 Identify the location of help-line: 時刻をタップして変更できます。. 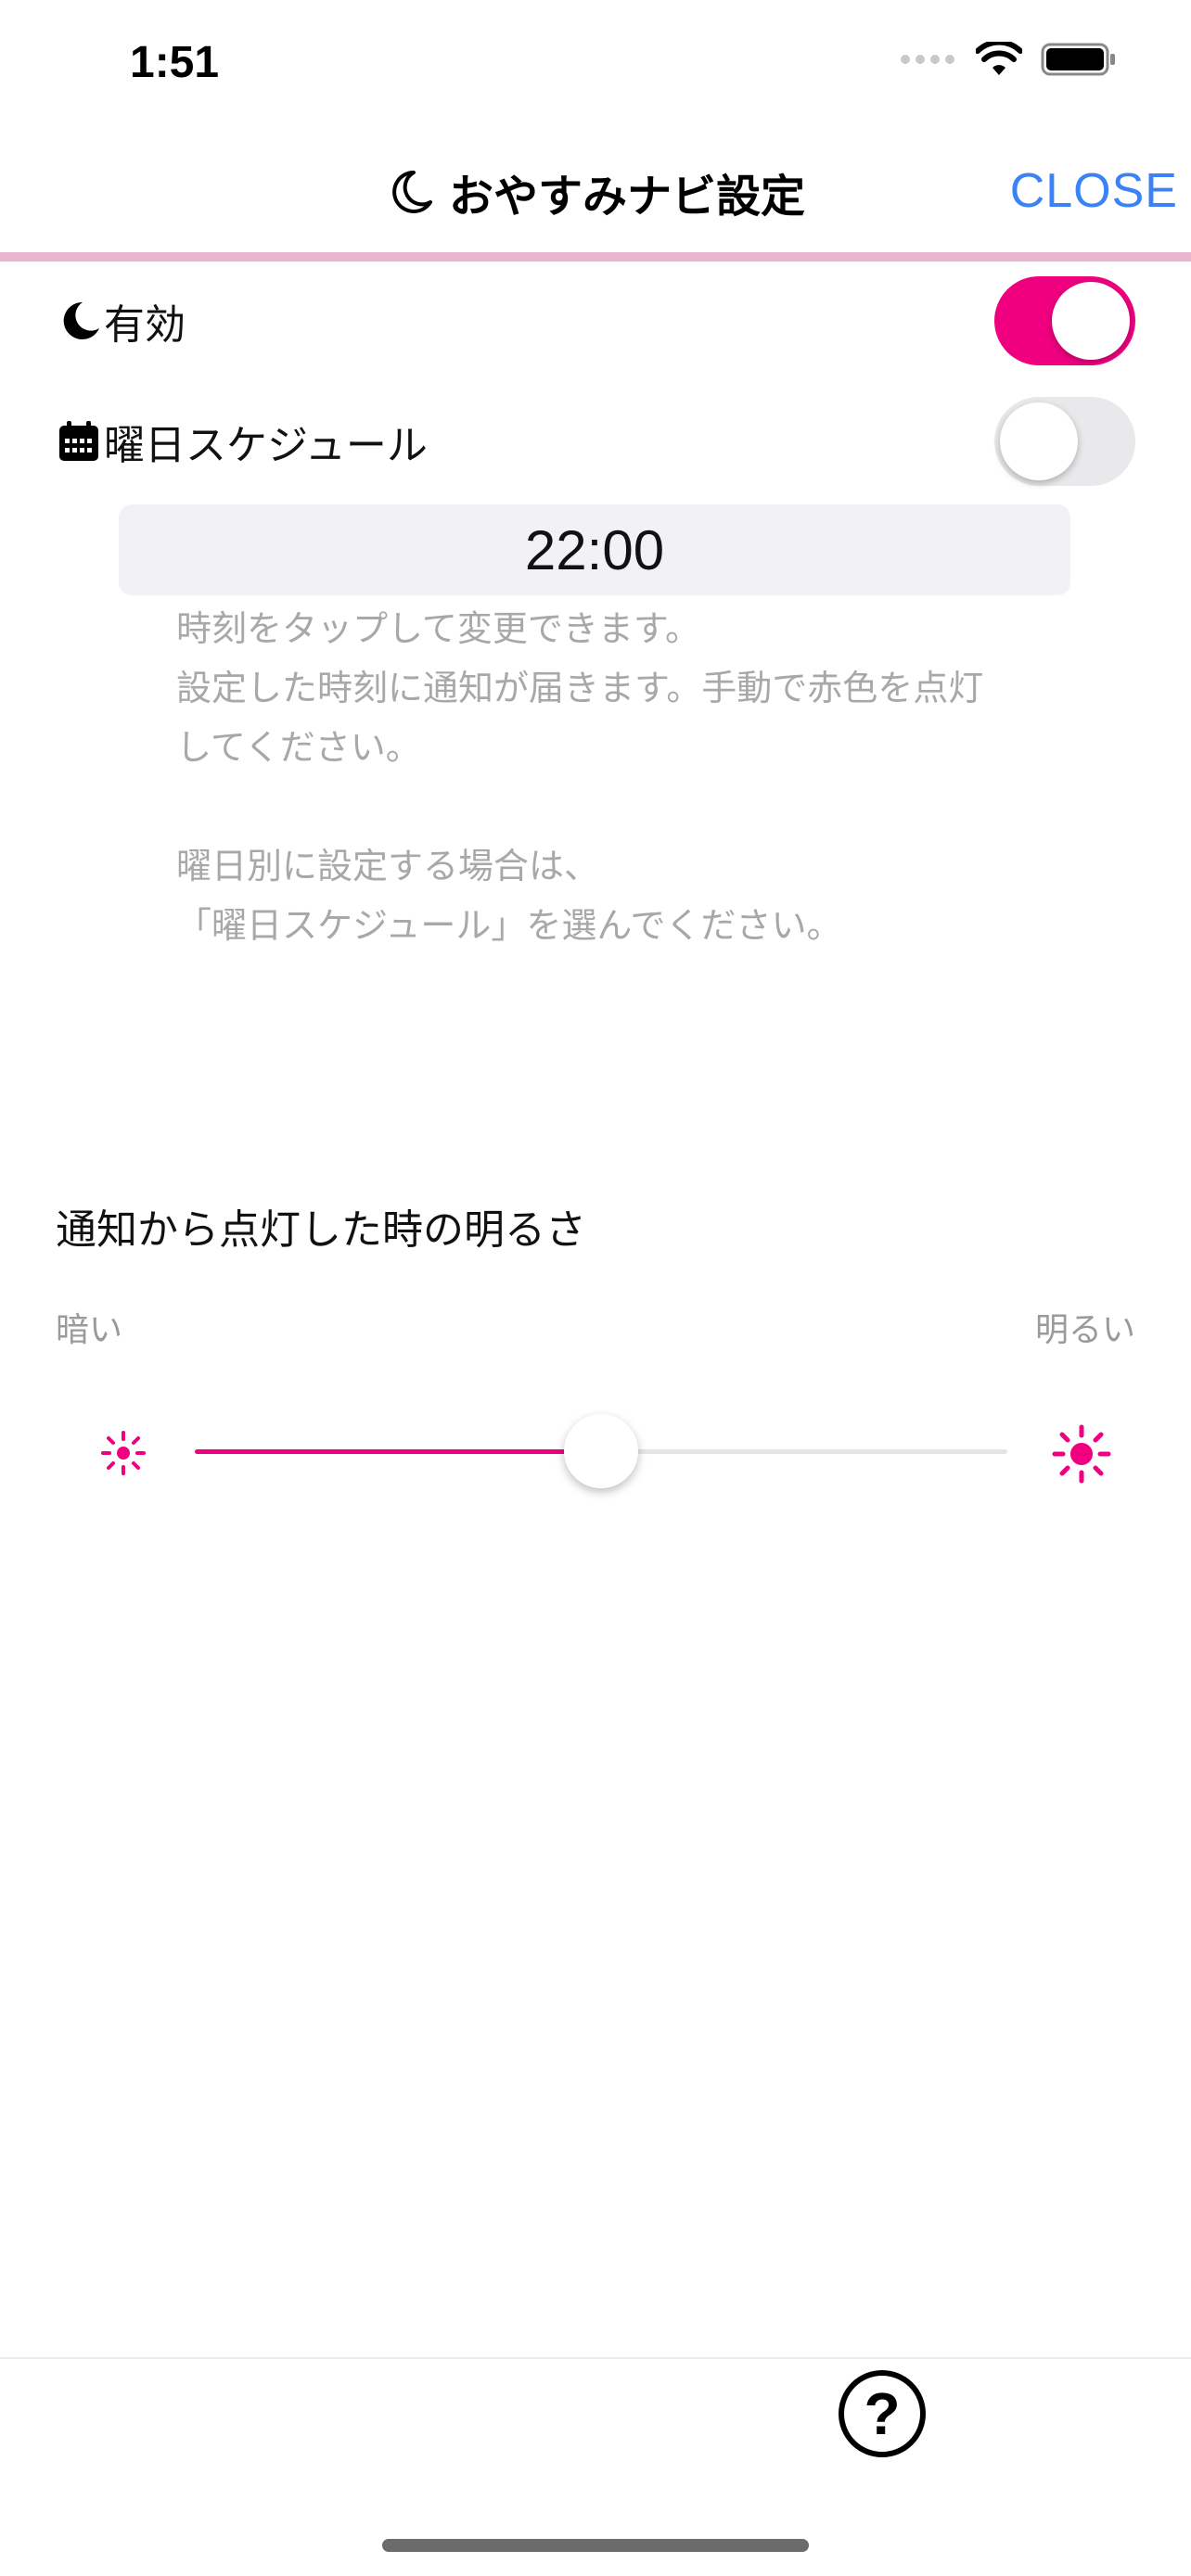
(438, 628).